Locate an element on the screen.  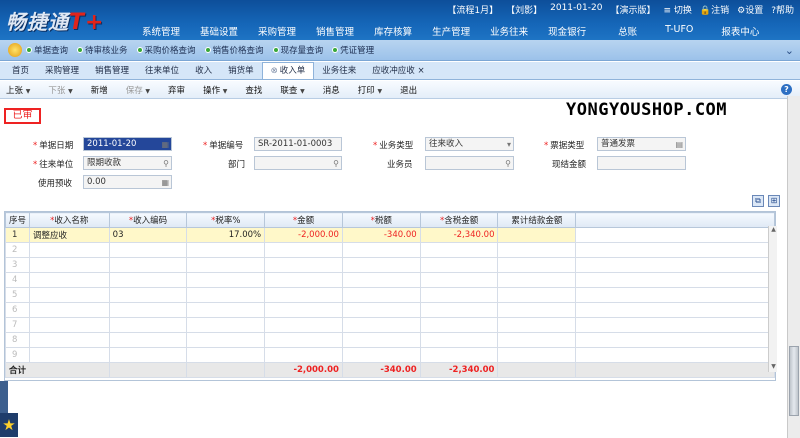
nav-tufo: T-UFO is located at coordinates (679, 31).